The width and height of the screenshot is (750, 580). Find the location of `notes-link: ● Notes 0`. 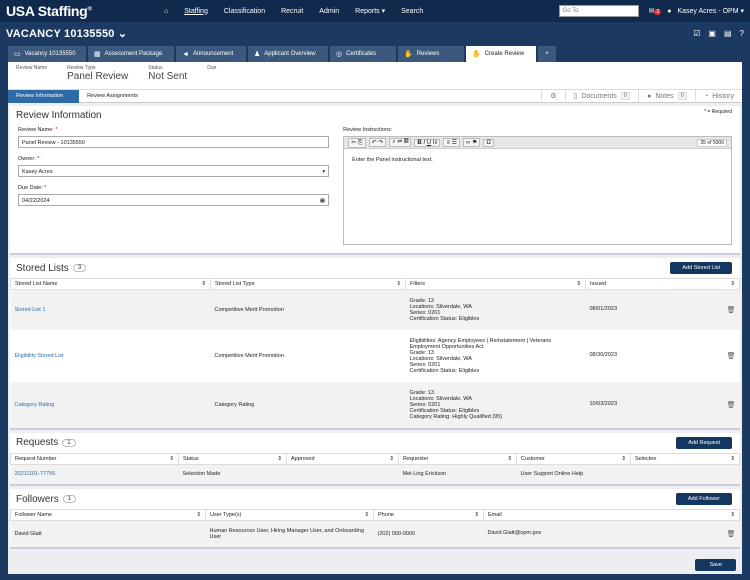

notes-link: ● Notes 0 is located at coordinates (666, 96).